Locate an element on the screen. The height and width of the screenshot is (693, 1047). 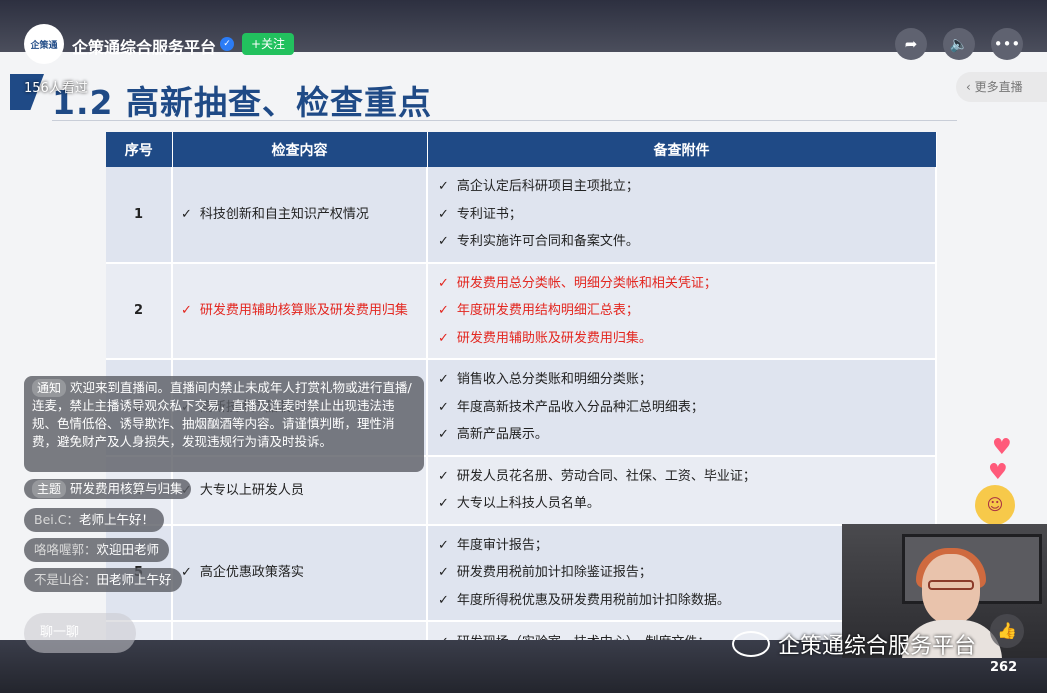
attachment-text: 年度研发费用结构明细汇总表； is located at coordinates (547, 310).